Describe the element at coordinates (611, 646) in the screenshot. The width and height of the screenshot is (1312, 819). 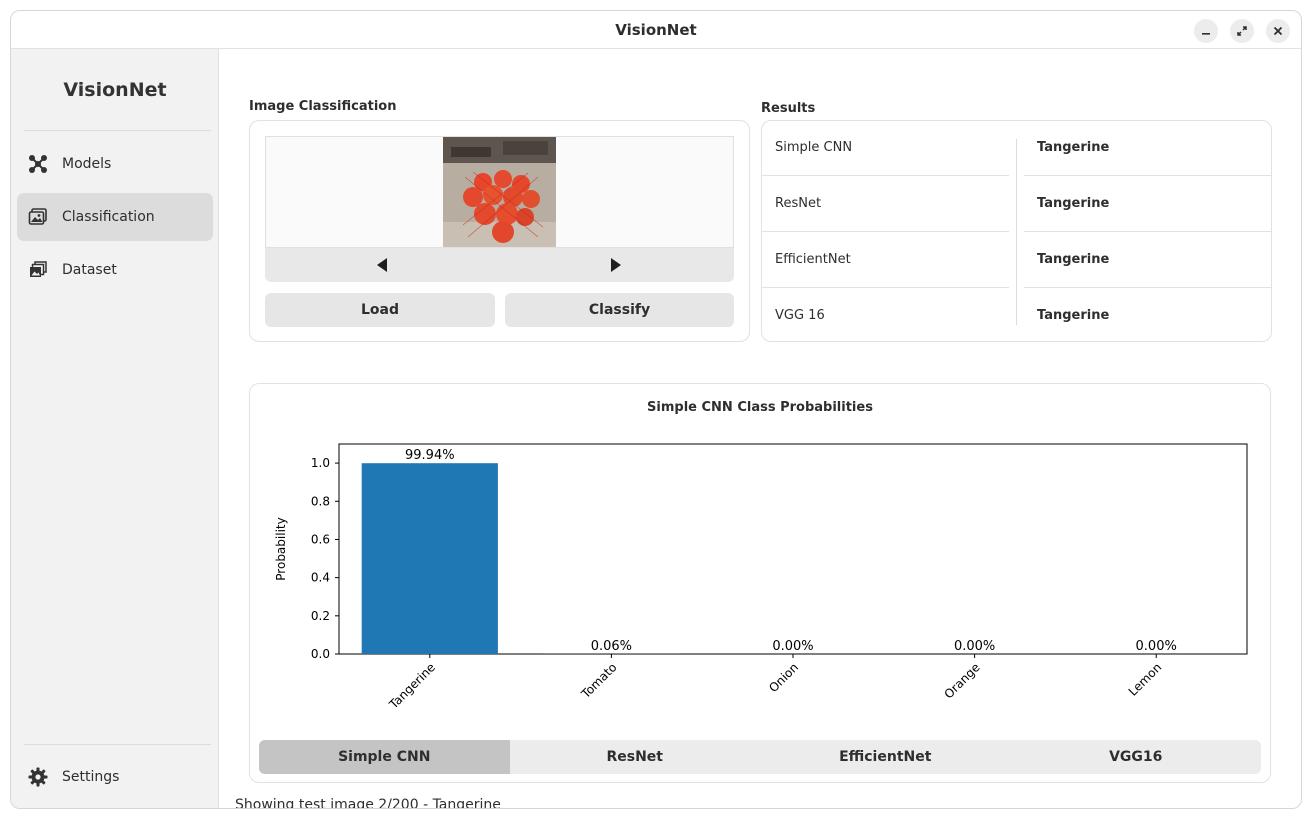
I see `bar-value-label: 0.06%` at that location.